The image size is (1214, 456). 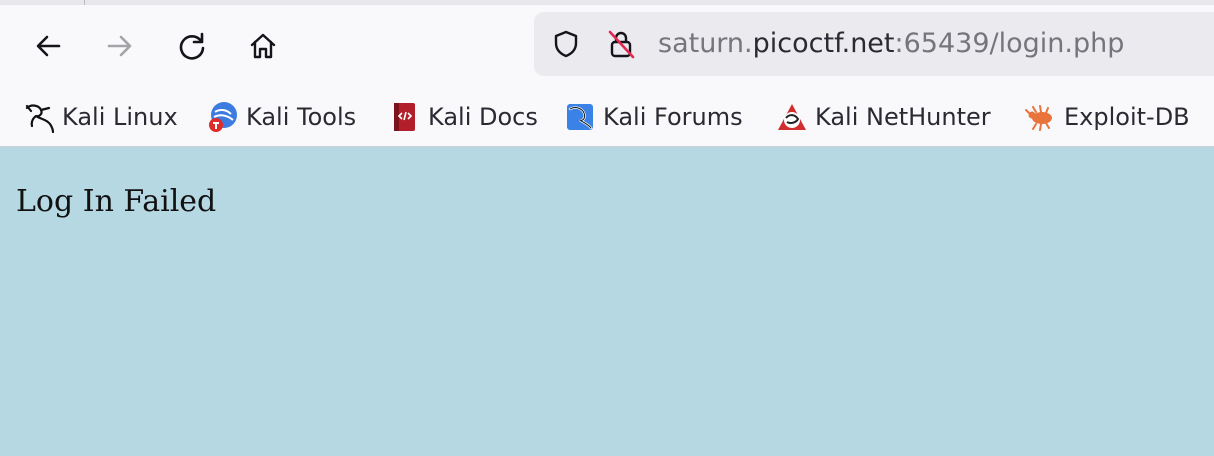 I want to click on back-button, so click(x=48, y=46).